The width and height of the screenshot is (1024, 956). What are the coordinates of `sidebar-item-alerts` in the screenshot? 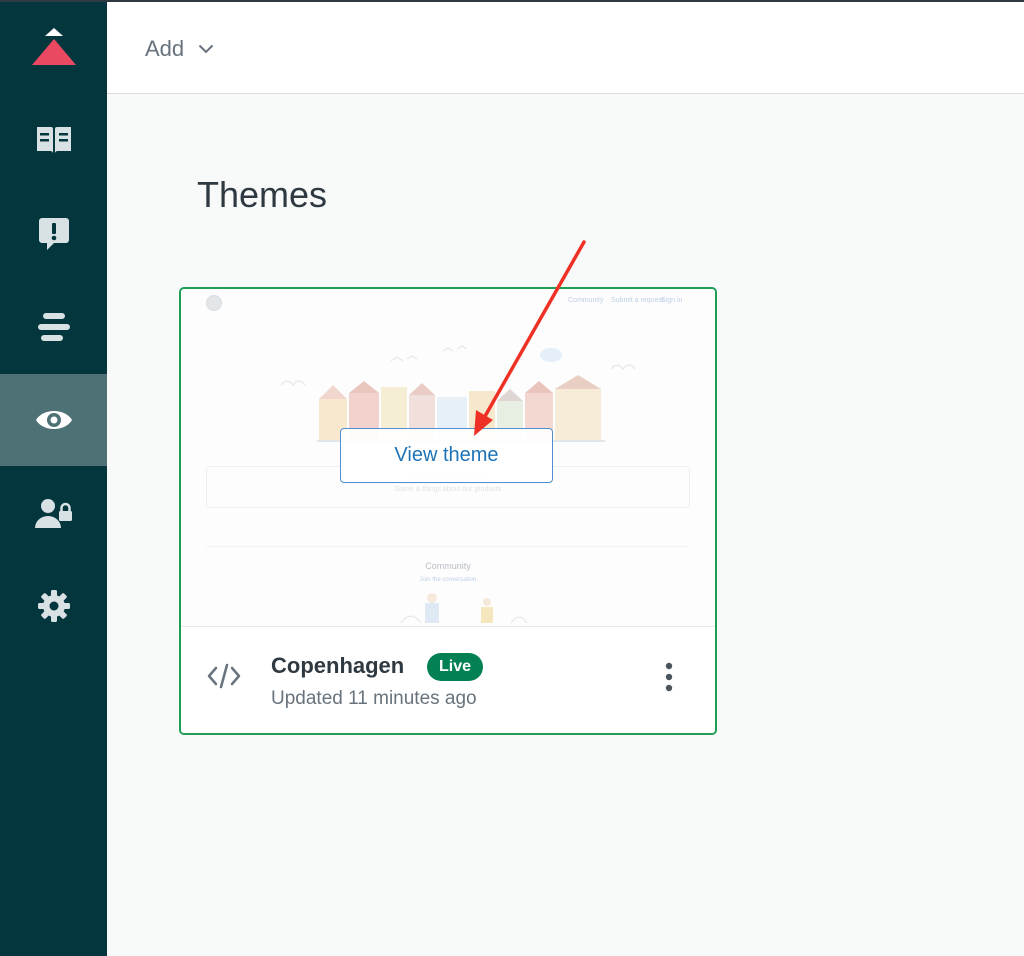 It's located at (53, 234).